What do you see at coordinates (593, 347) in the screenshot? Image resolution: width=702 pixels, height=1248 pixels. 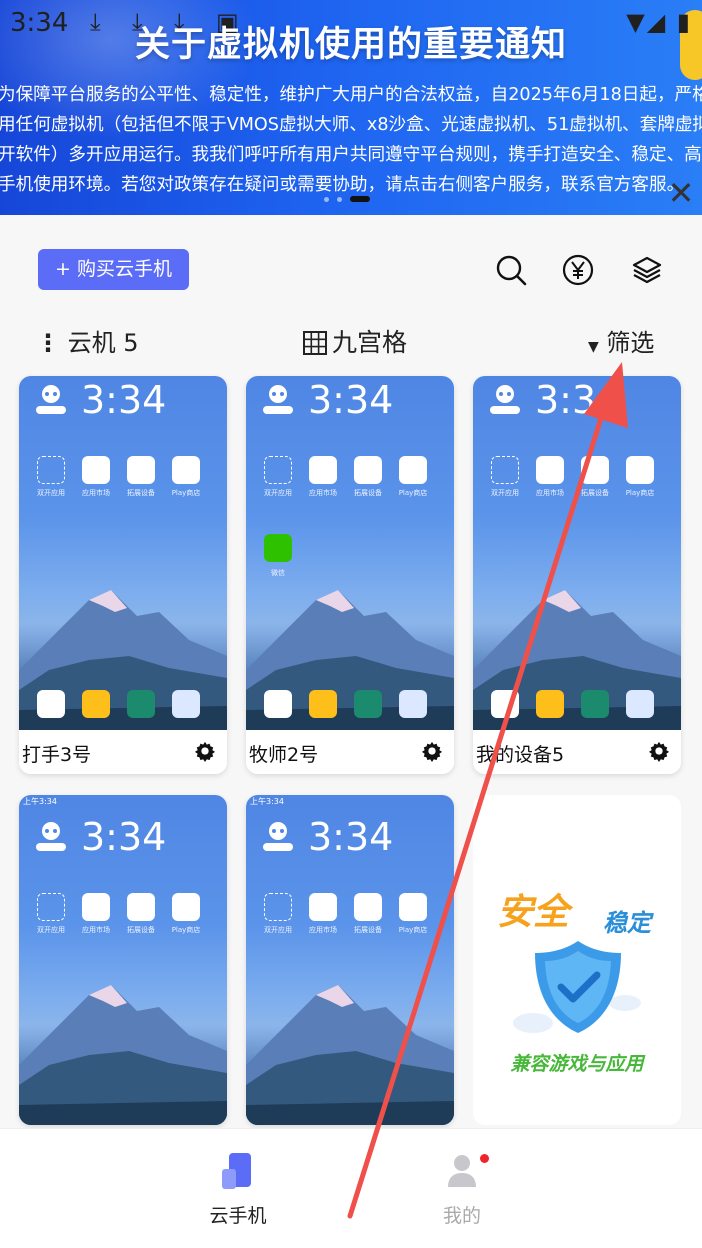 I see `caret-down-icon: ▼` at bounding box center [593, 347].